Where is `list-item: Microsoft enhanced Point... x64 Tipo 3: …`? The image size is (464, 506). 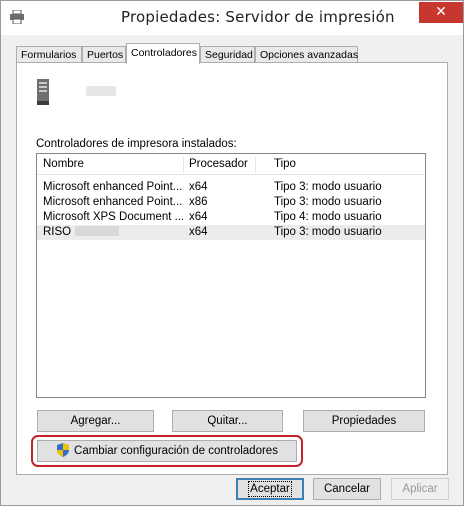 list-item: Microsoft enhanced Point... x64 Tipo 3: … is located at coordinates (231, 187).